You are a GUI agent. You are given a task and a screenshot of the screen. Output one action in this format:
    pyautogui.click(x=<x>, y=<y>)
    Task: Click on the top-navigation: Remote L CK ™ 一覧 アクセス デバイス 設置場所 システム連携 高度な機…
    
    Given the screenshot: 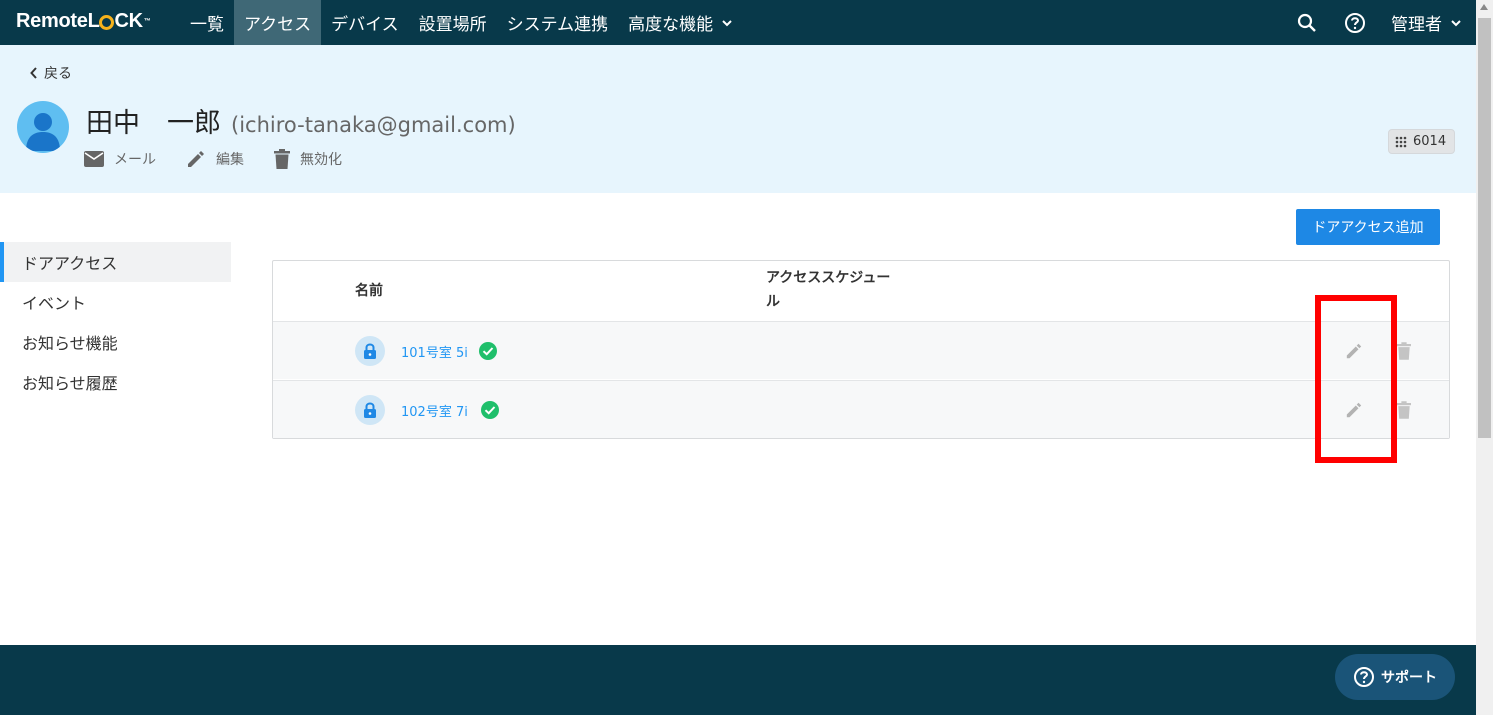 What is the action you would take?
    pyautogui.click(x=738, y=22)
    